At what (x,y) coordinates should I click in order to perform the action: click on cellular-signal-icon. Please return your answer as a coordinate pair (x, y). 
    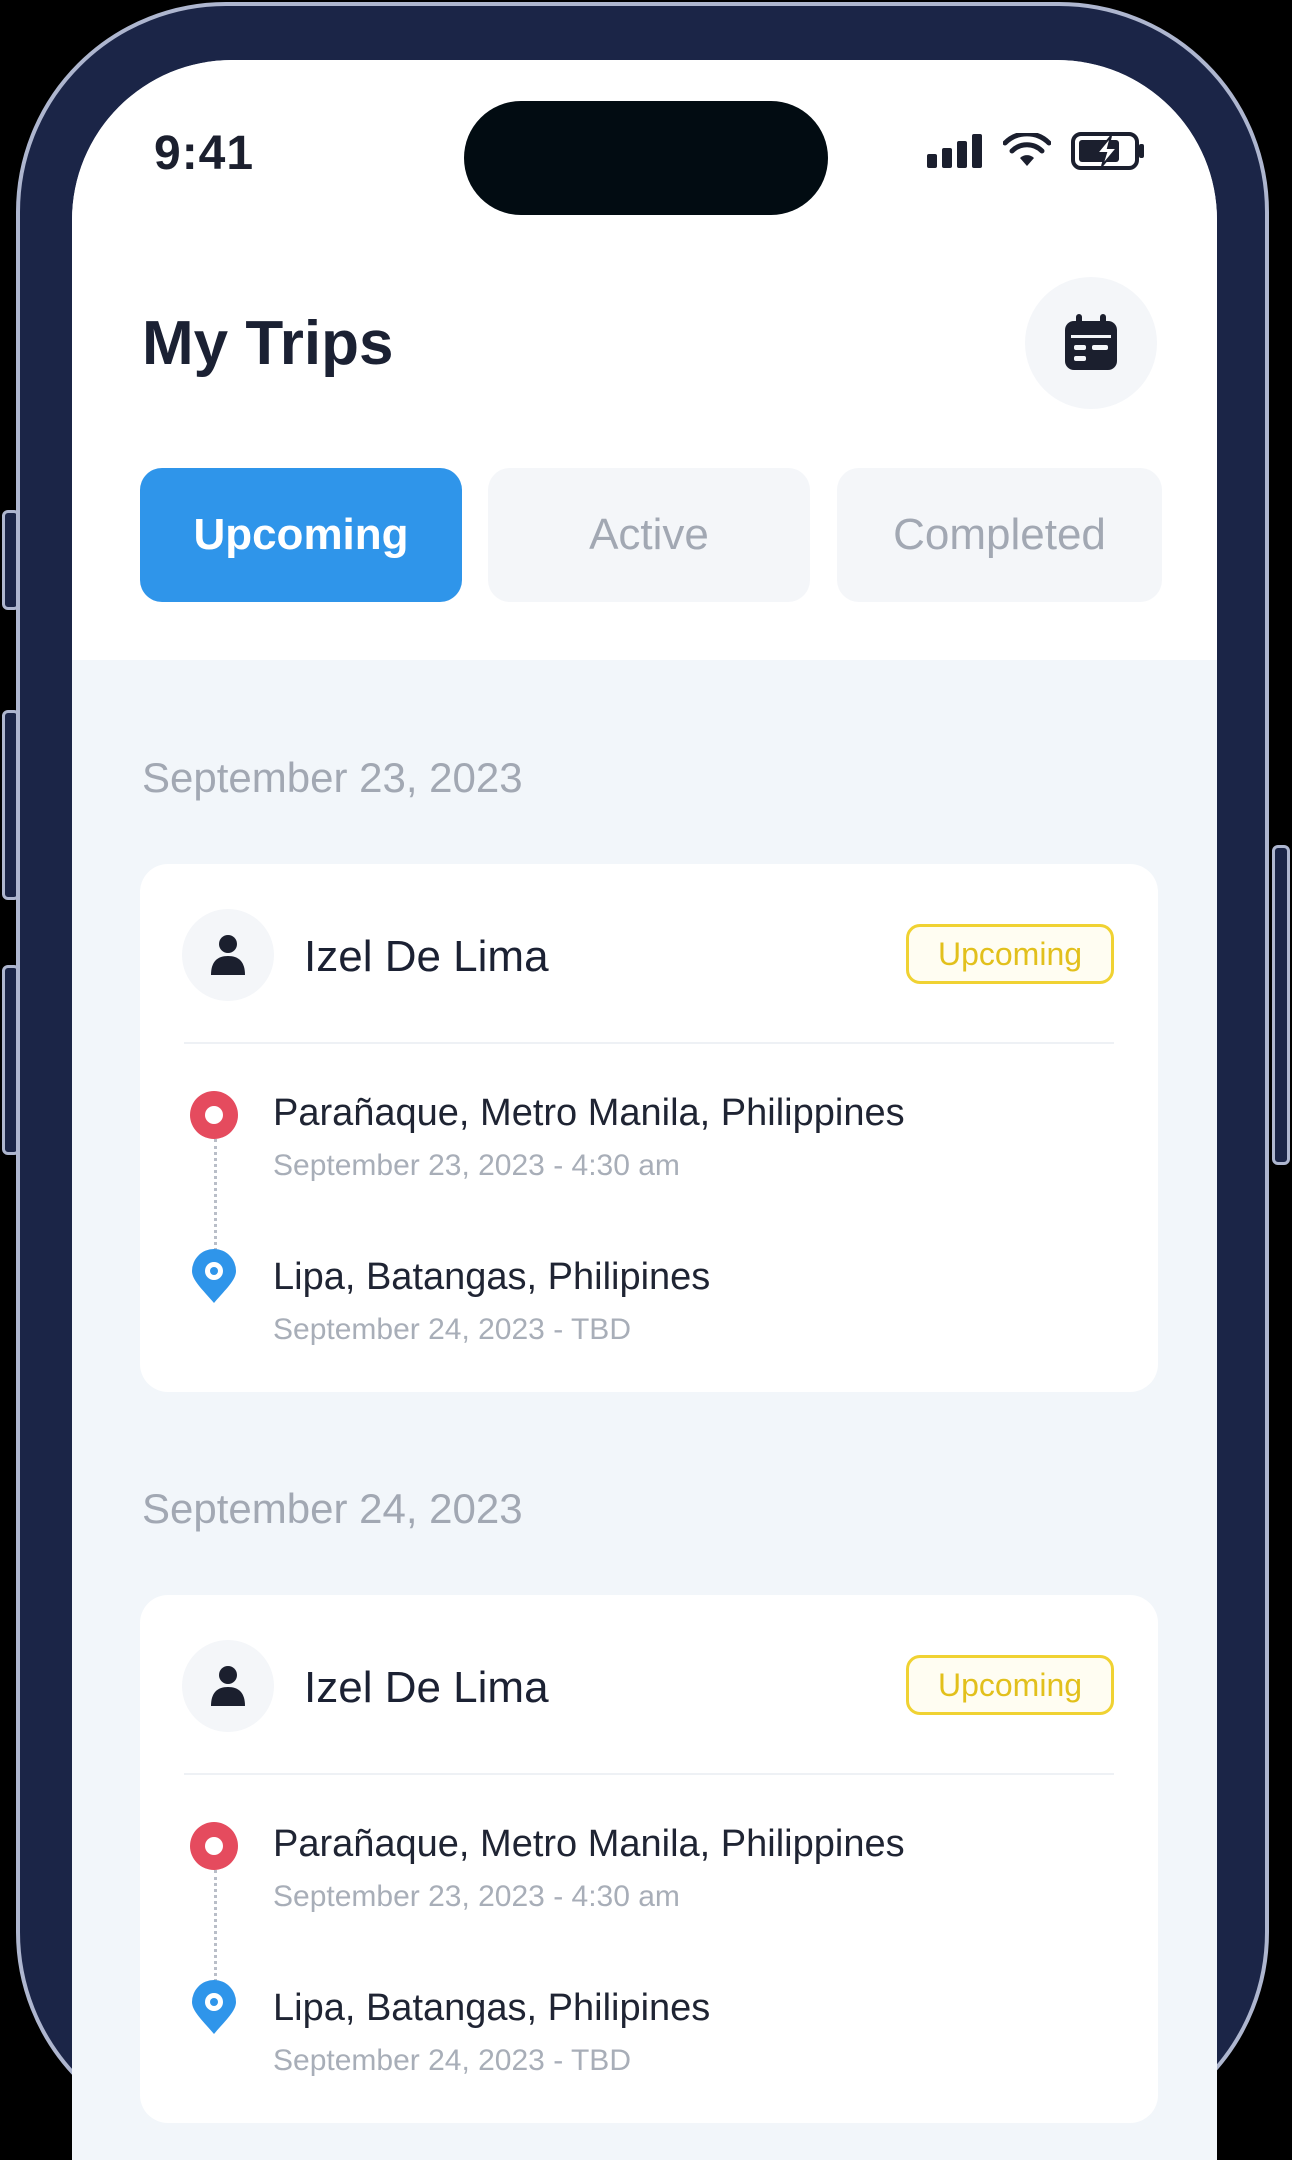
    Looking at the image, I should click on (954, 151).